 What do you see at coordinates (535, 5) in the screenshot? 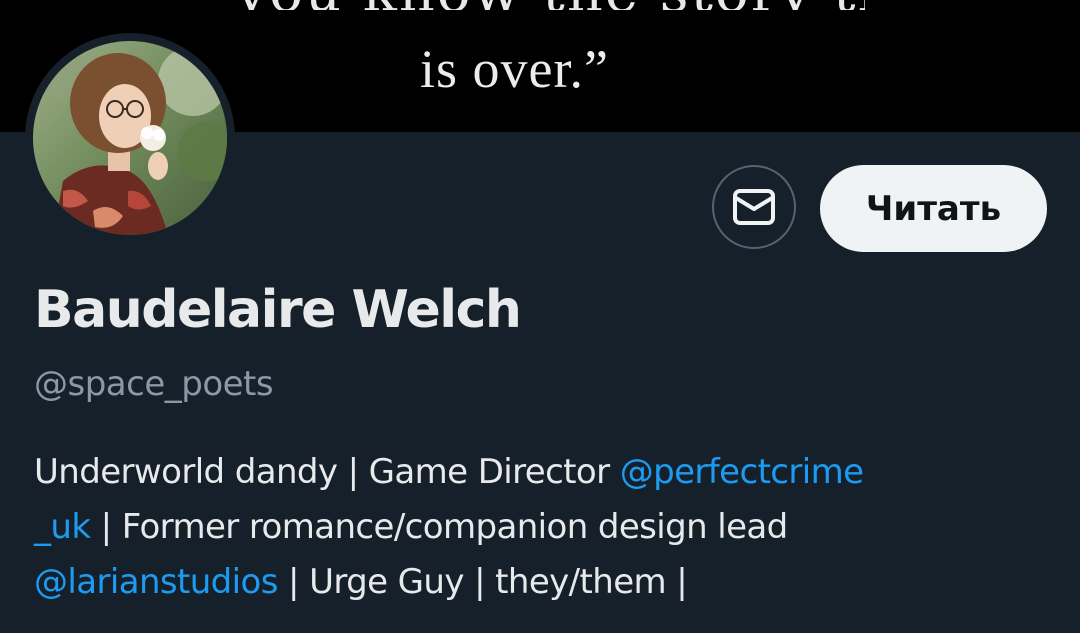
I see `banner-quote-top: “you know the story that` at bounding box center [535, 5].